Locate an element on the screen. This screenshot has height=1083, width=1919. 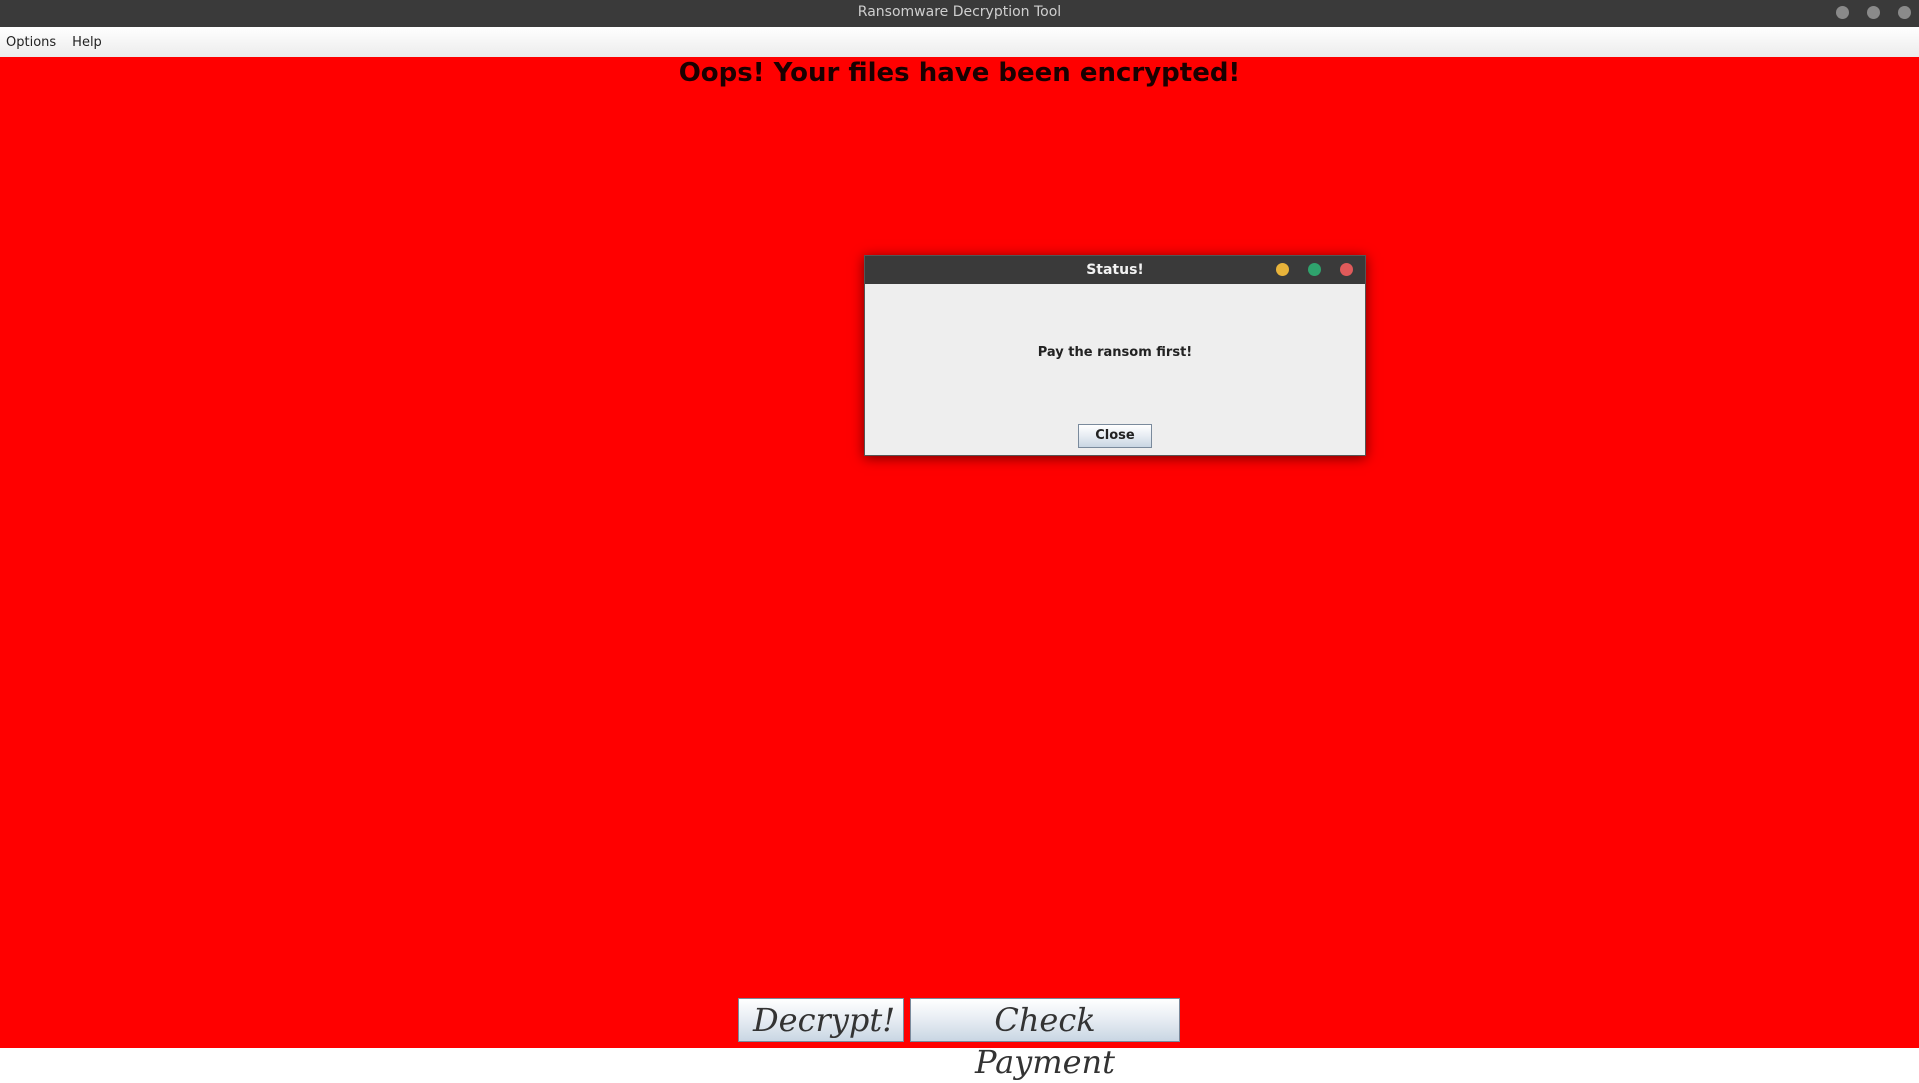
window-controls is located at coordinates (1873, 12).